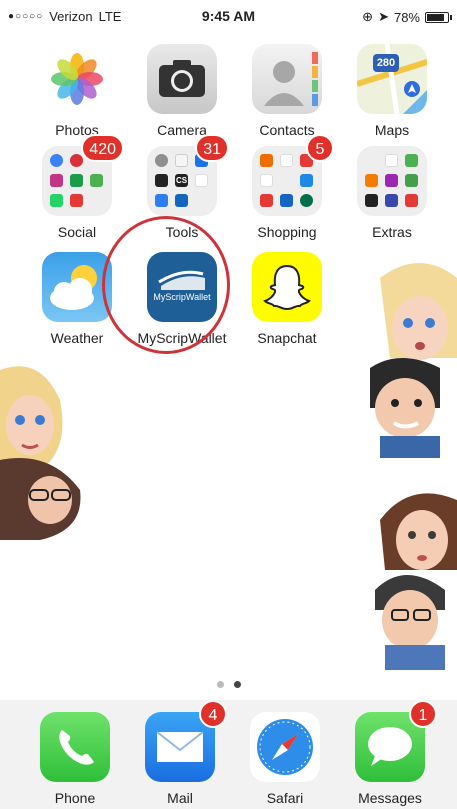 This screenshot has width=457, height=809. What do you see at coordinates (56, 200) in the screenshot?
I see `whatsapp-icon` at bounding box center [56, 200].